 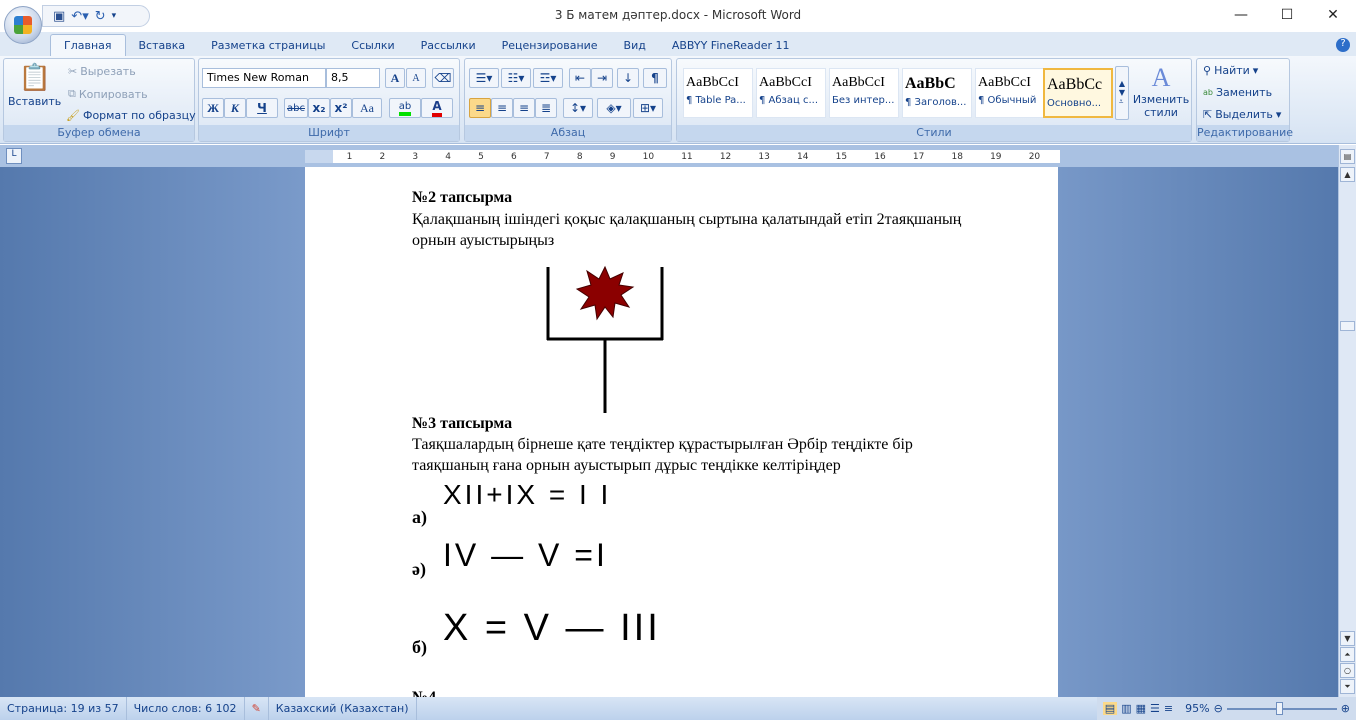 I want to click on vertical-scrollbar: ▤ ▲ ▼ ⏶ ○ ⏷, so click(x=1347, y=421).